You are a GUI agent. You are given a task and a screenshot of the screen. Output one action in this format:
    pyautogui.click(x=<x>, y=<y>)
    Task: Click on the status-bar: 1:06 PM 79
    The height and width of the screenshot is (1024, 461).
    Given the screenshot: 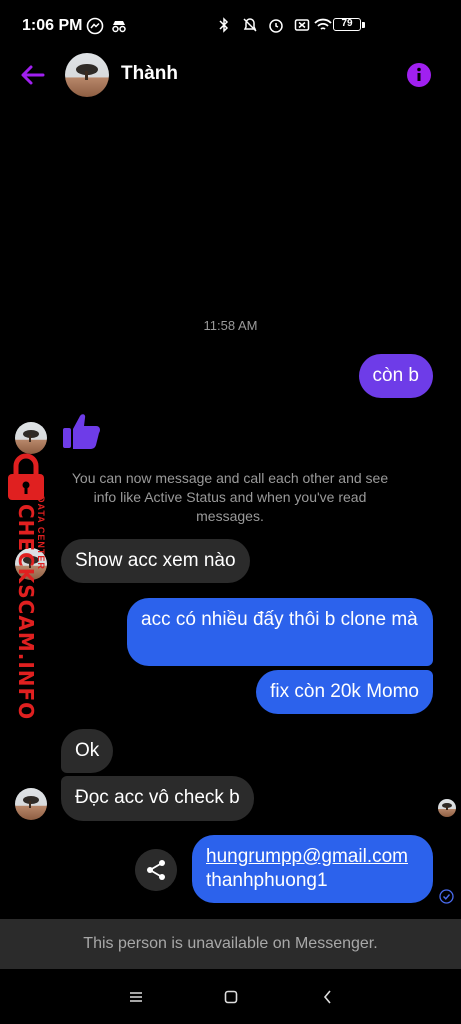 What is the action you would take?
    pyautogui.click(x=230, y=27)
    